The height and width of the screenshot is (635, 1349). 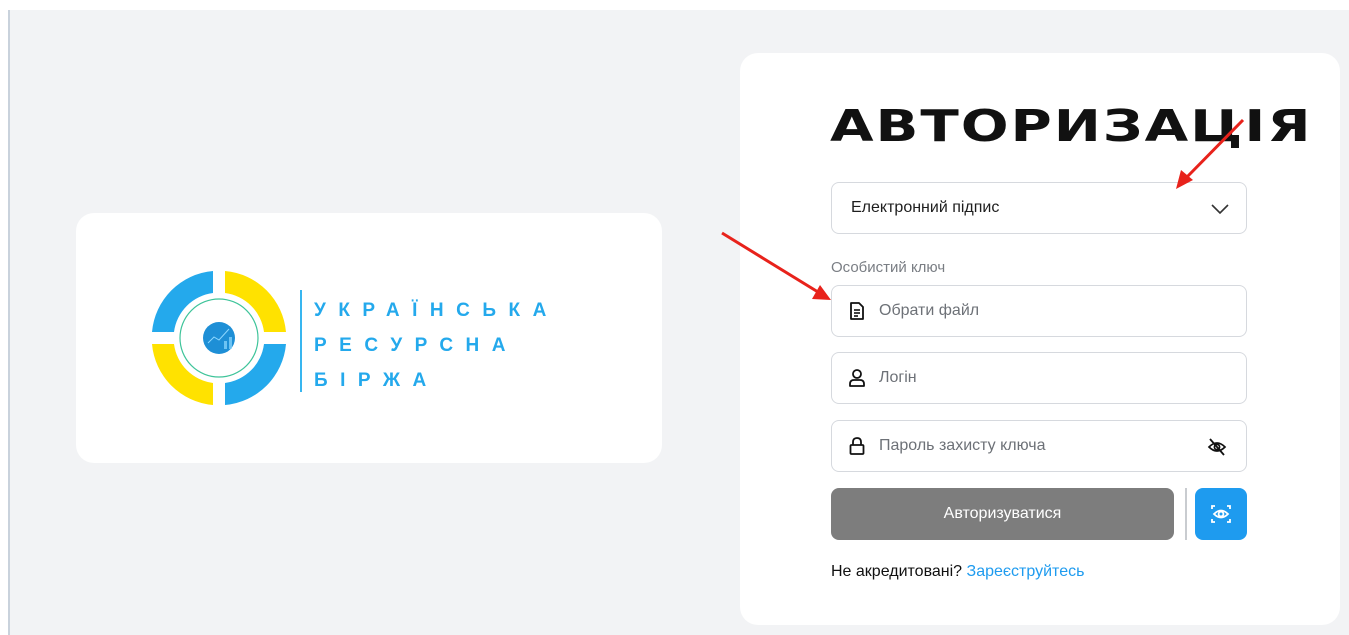 I want to click on register-prompt-text: Не акредитовані?, so click(x=897, y=571).